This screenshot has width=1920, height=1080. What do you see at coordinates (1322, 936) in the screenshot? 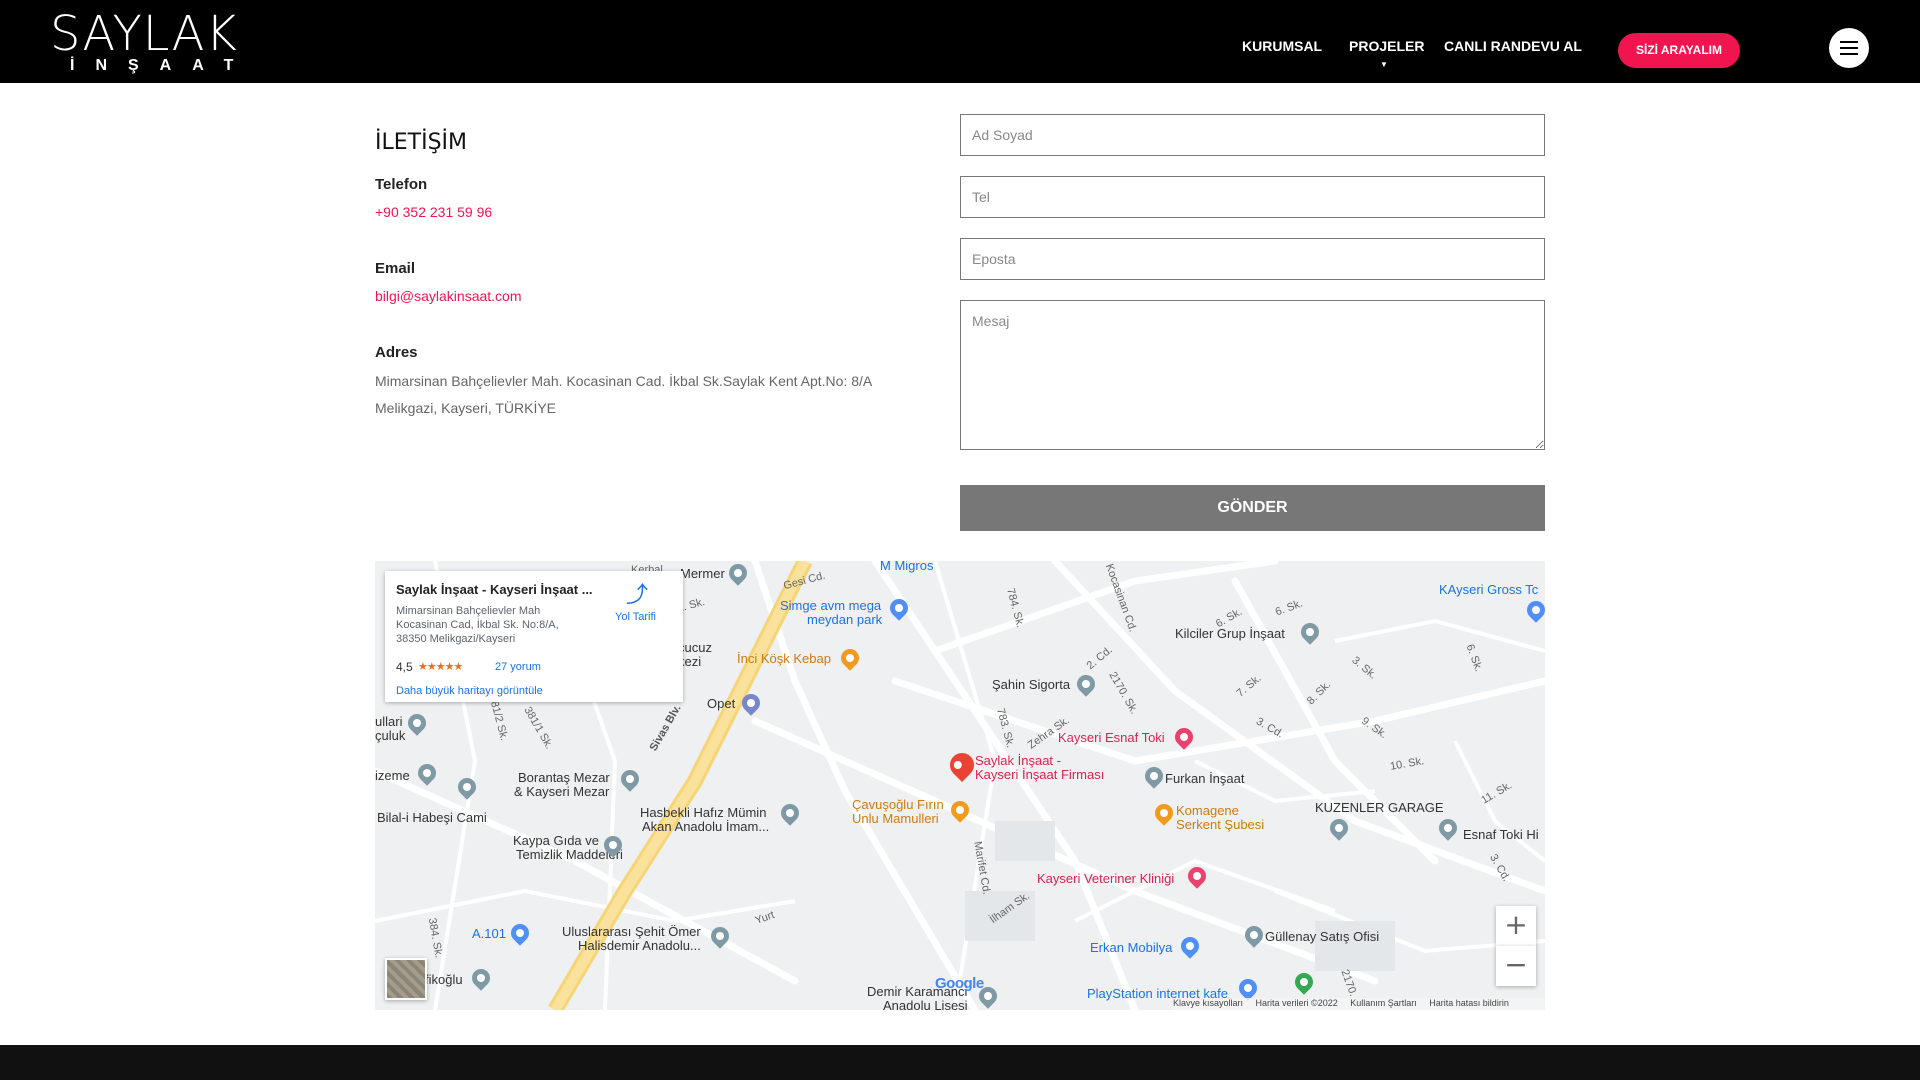
I see `map-label-gullenay: Güllenay Satış Ofisi` at bounding box center [1322, 936].